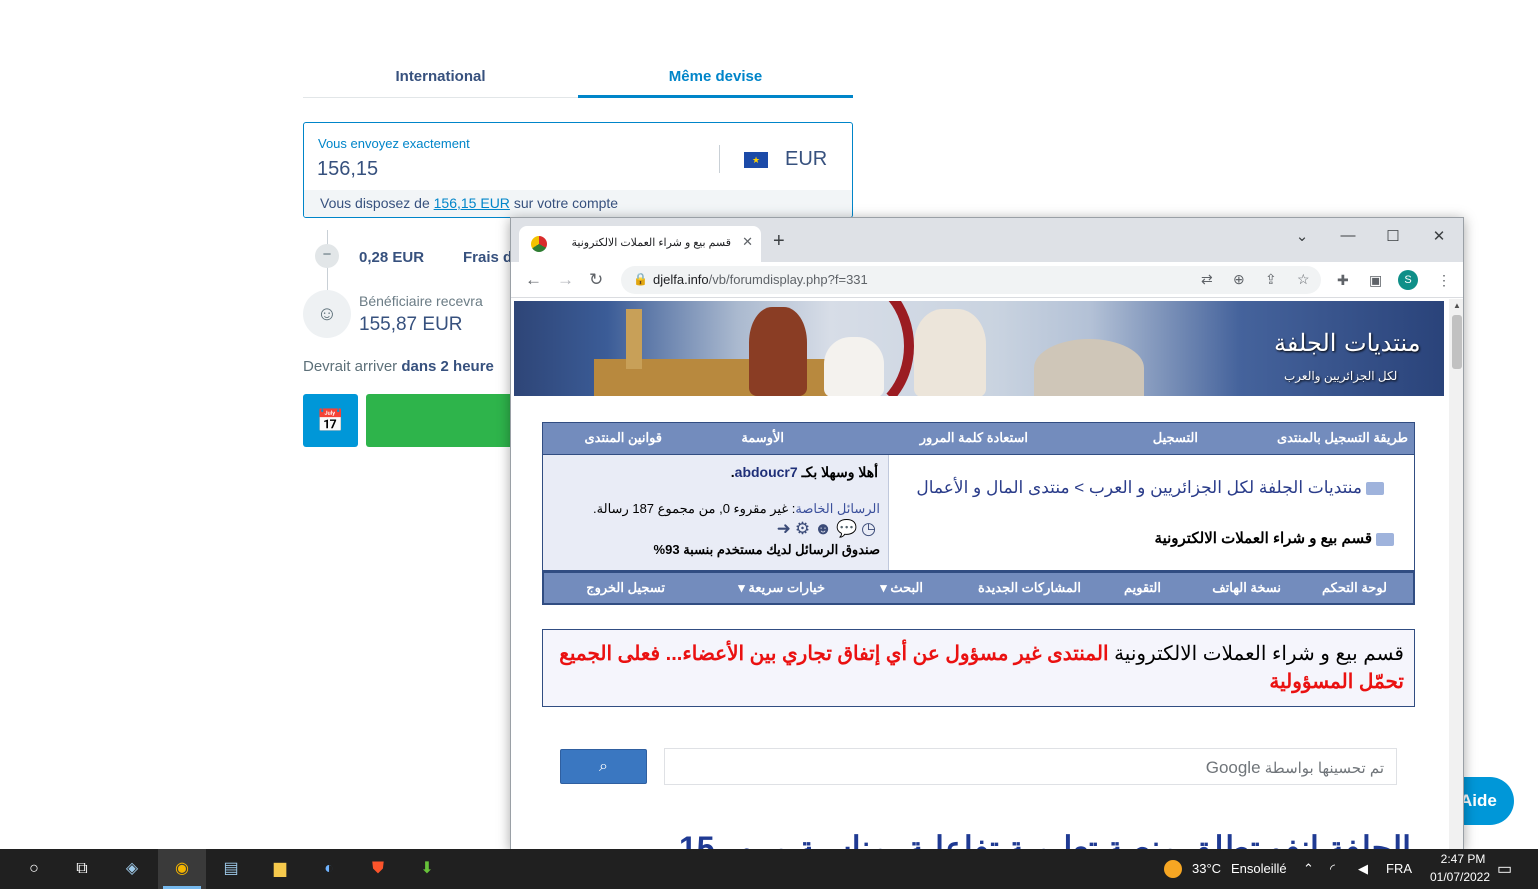 The width and height of the screenshot is (1538, 889). I want to click on side-panel-icon: ▣, so click(1375, 280).